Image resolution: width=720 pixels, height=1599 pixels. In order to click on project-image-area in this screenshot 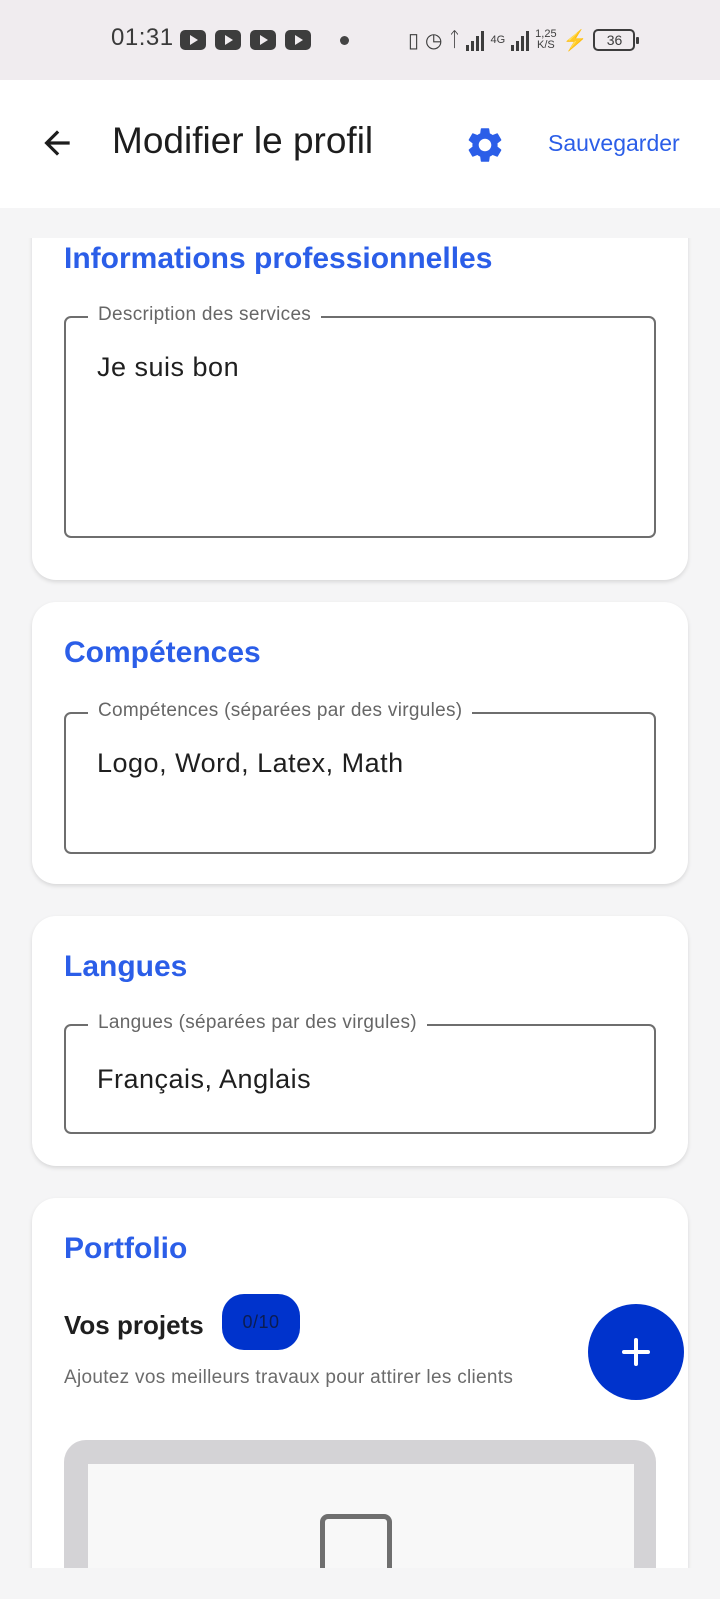, I will do `click(361, 1516)`.